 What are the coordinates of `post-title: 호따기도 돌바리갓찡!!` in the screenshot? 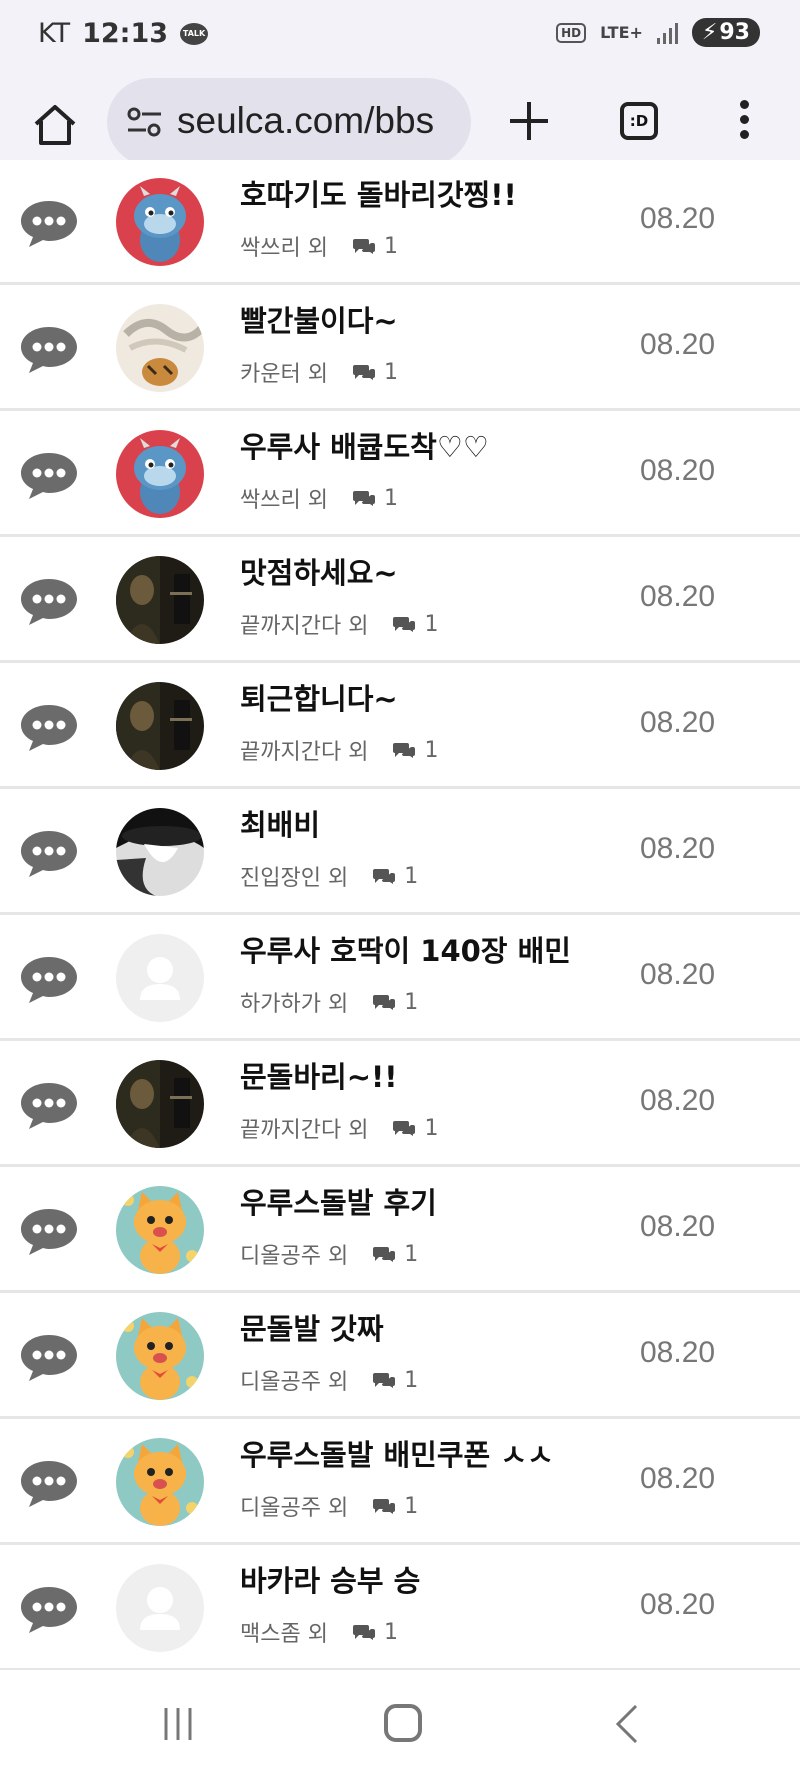 It's located at (378, 193).